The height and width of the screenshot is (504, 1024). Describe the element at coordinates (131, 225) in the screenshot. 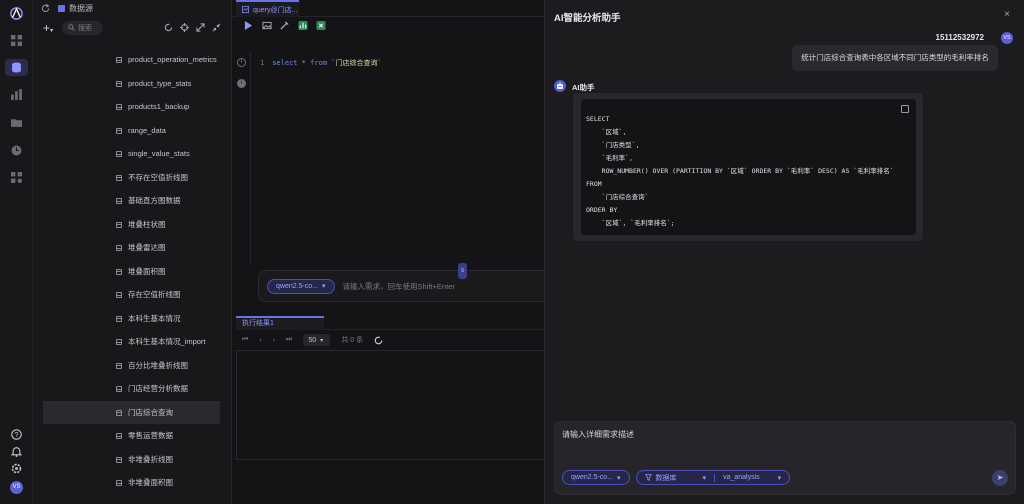

I see `table-item: 堆叠柱状图` at that location.